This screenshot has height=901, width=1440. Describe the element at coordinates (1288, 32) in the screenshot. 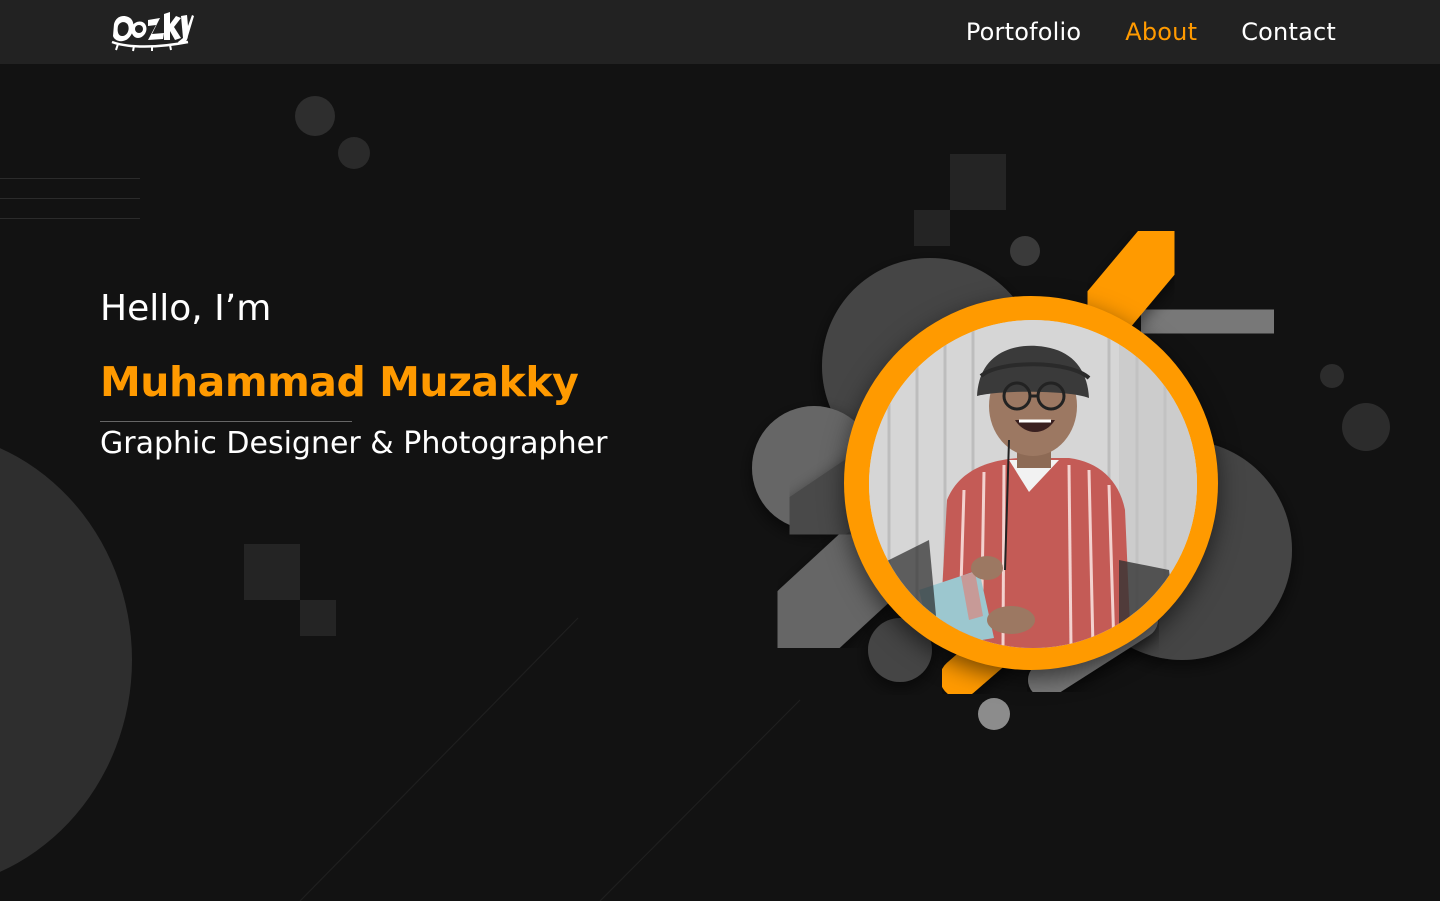

I see `nav-contact-link: Contact` at that location.